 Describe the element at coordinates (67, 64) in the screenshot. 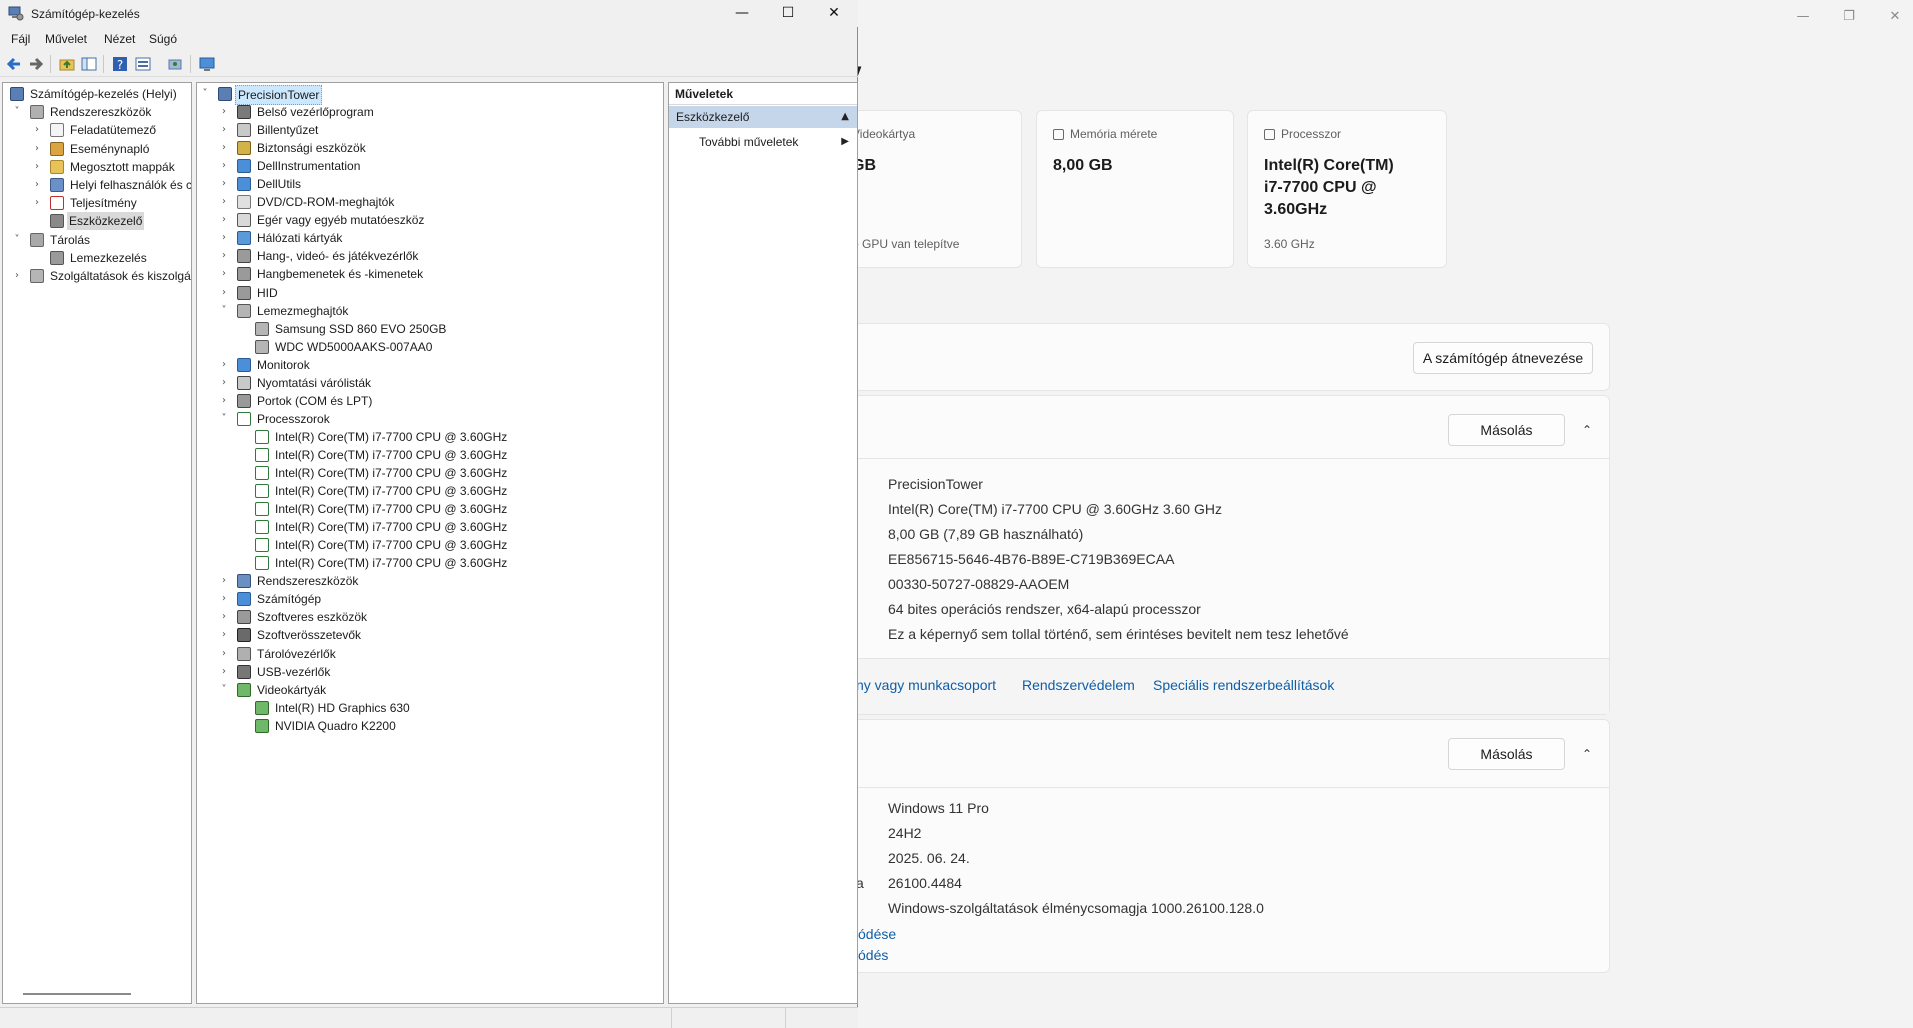

I see `up-folder-icon` at that location.